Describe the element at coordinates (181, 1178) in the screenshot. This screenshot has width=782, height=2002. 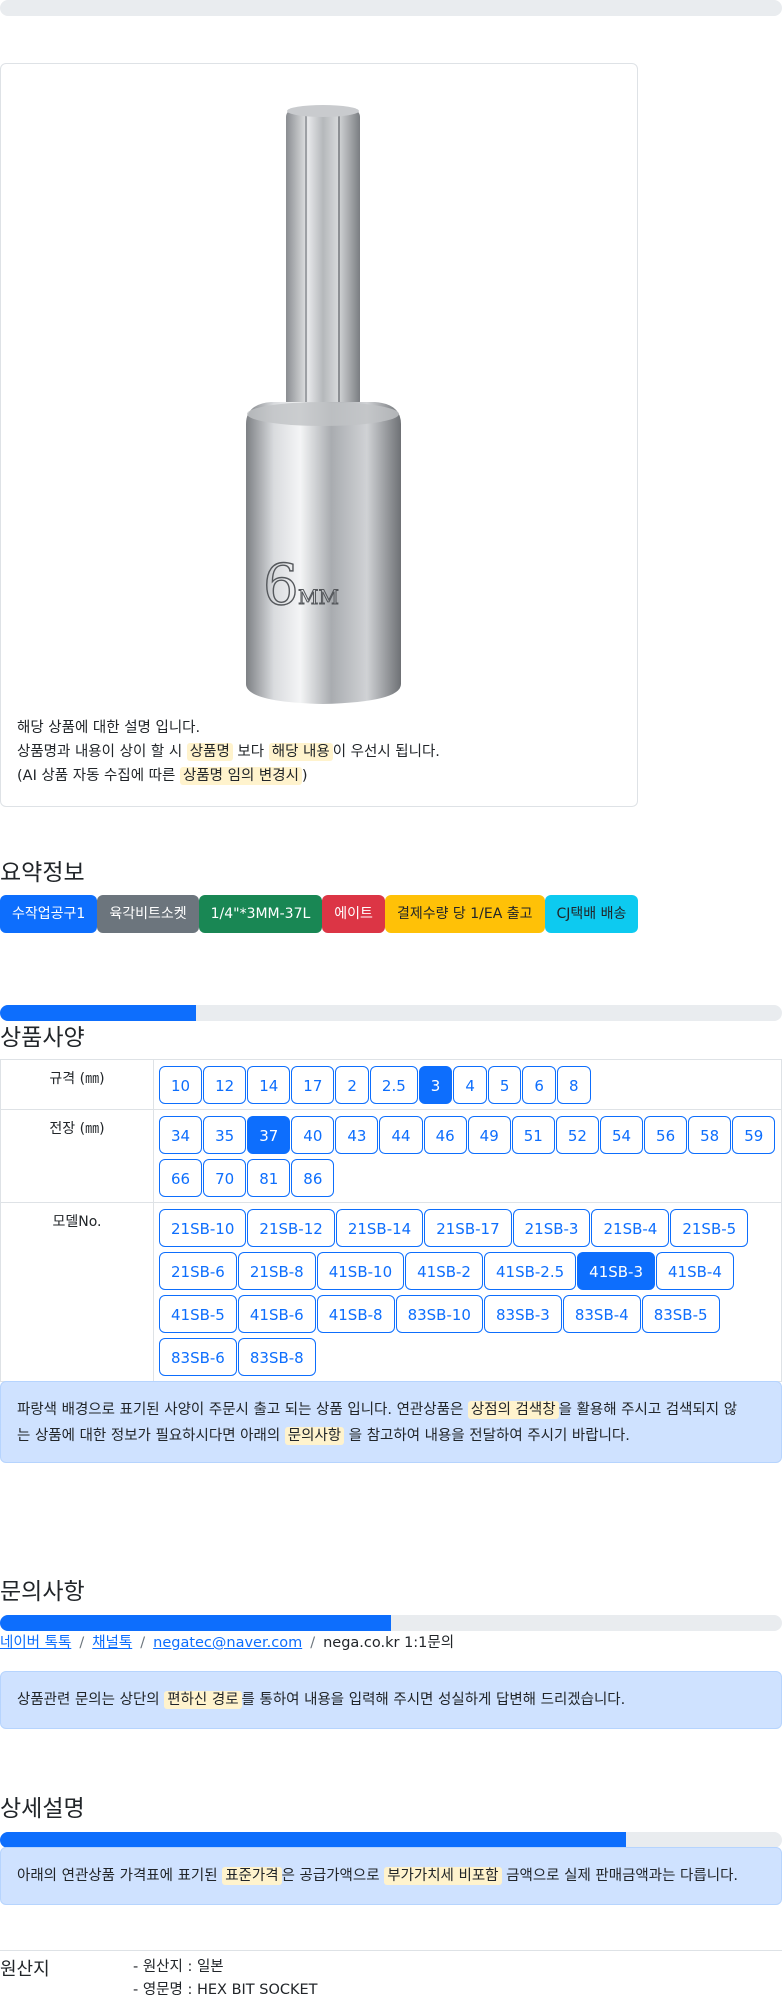
I see `spec-option-button: 66` at that location.